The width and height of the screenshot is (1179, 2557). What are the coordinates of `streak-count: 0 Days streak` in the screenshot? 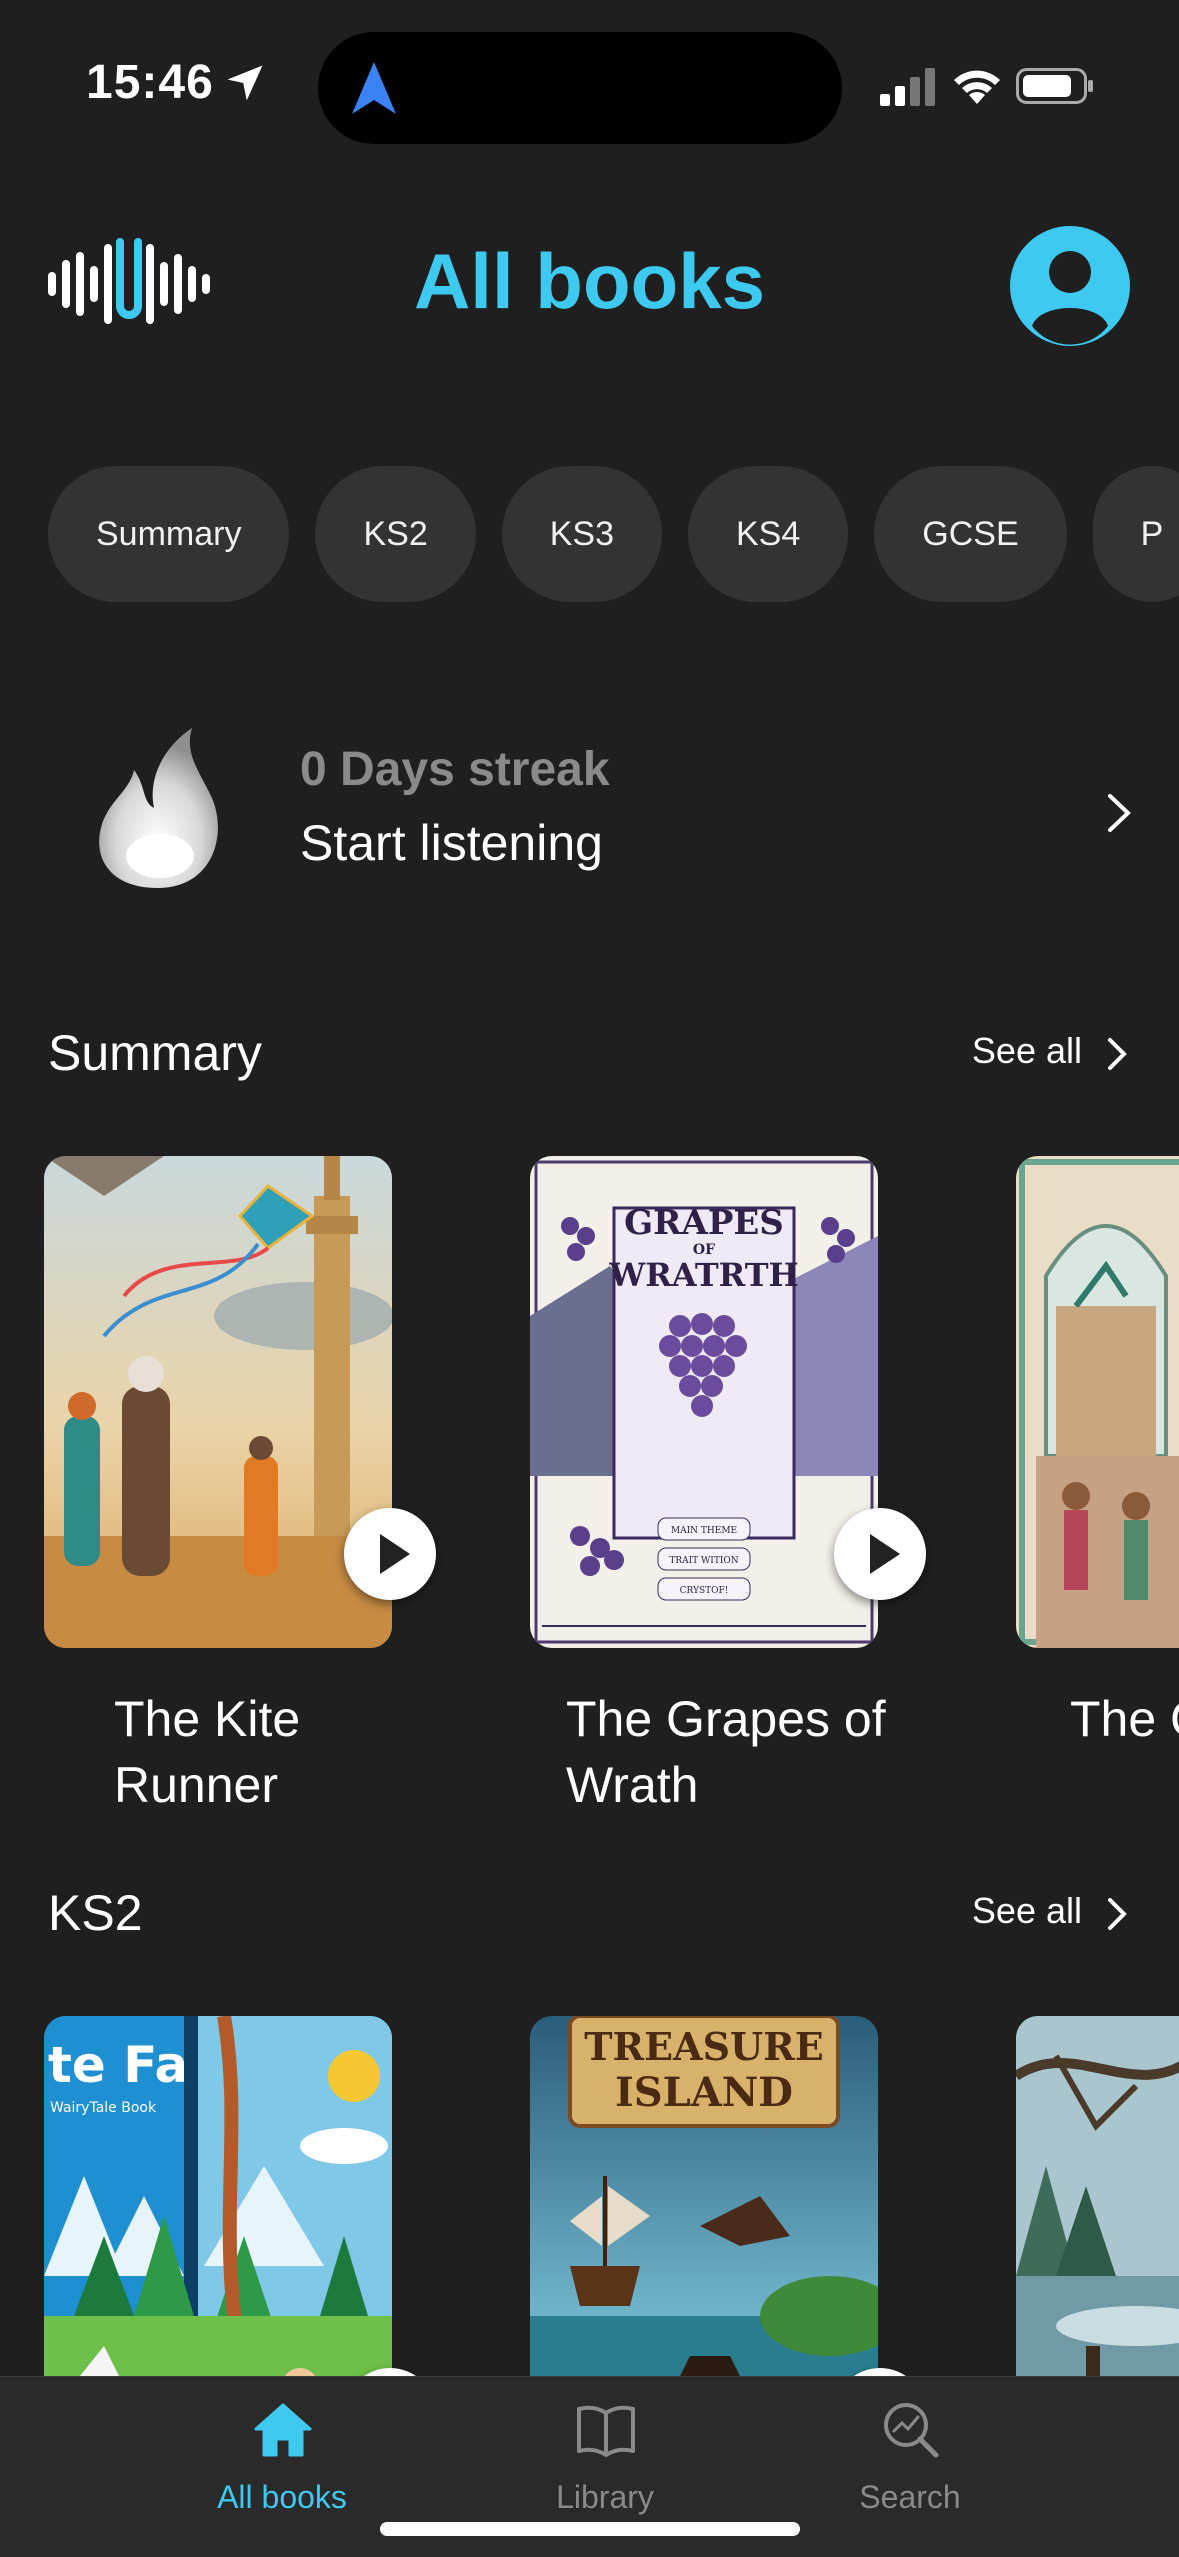 It's located at (455, 769).